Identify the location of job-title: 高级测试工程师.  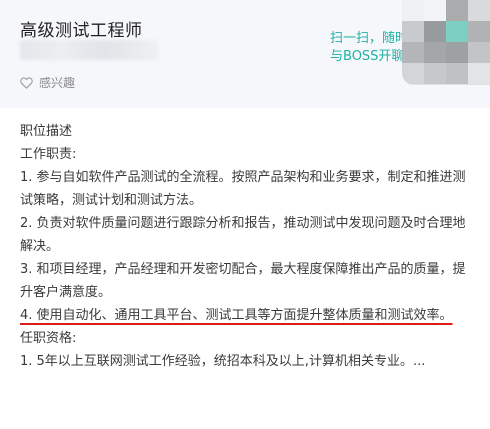
(81, 31).